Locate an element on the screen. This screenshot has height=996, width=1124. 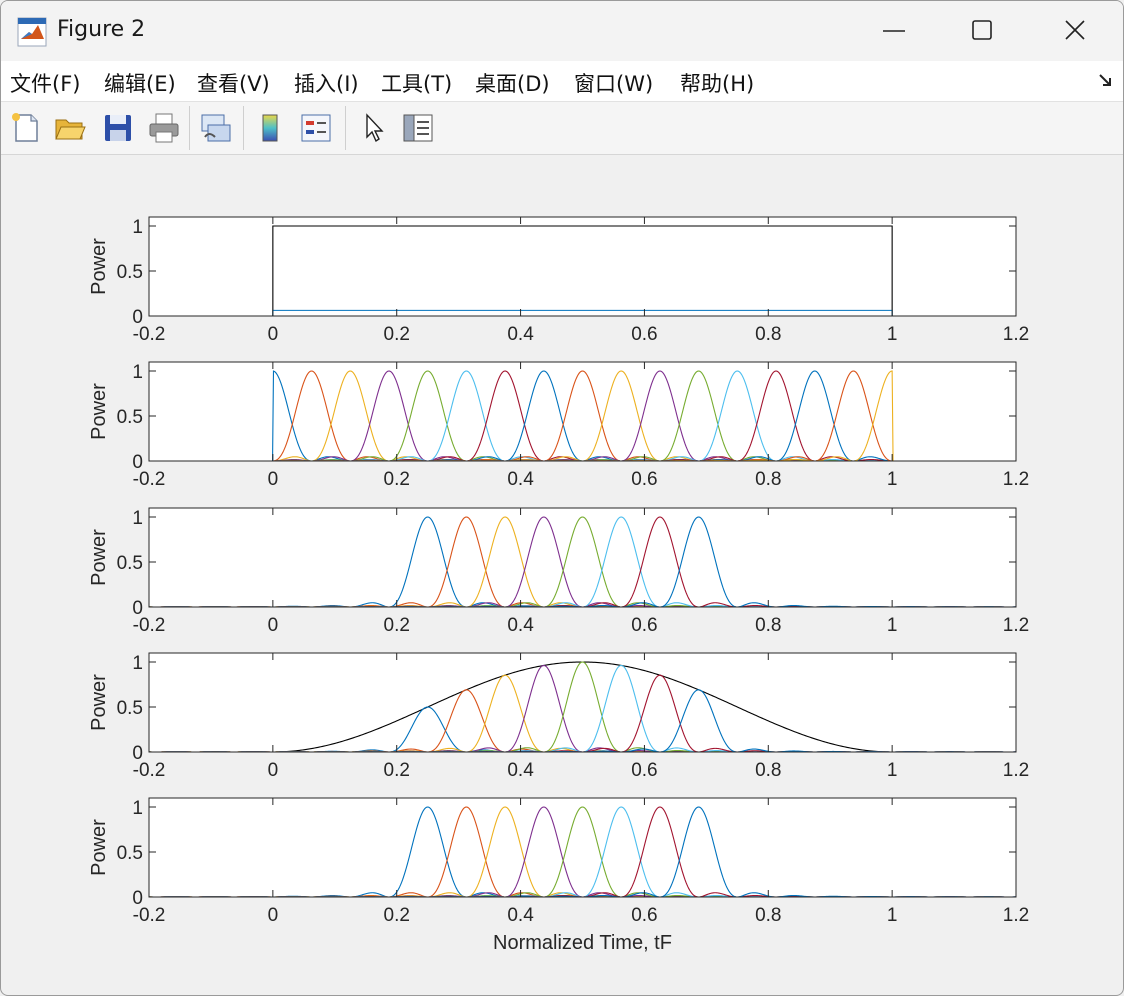
subplot-4: -0.2 0 0.2 0.4 0.6 0.8 1 1.200.51Power is located at coordinates (558, 716).